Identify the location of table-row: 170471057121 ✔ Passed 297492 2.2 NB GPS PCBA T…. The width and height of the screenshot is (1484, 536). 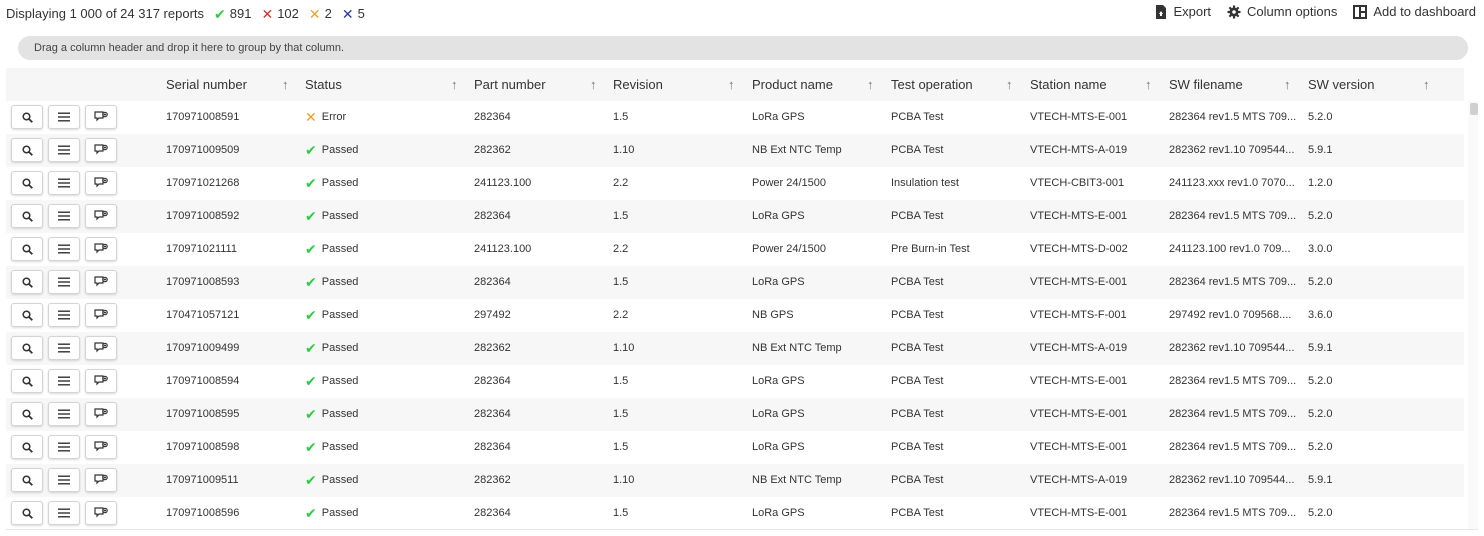
(735, 315).